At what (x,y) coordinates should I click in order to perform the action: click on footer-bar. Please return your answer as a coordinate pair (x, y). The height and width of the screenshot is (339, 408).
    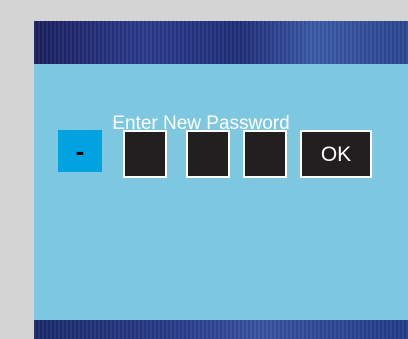
    Looking at the image, I should click on (221, 329).